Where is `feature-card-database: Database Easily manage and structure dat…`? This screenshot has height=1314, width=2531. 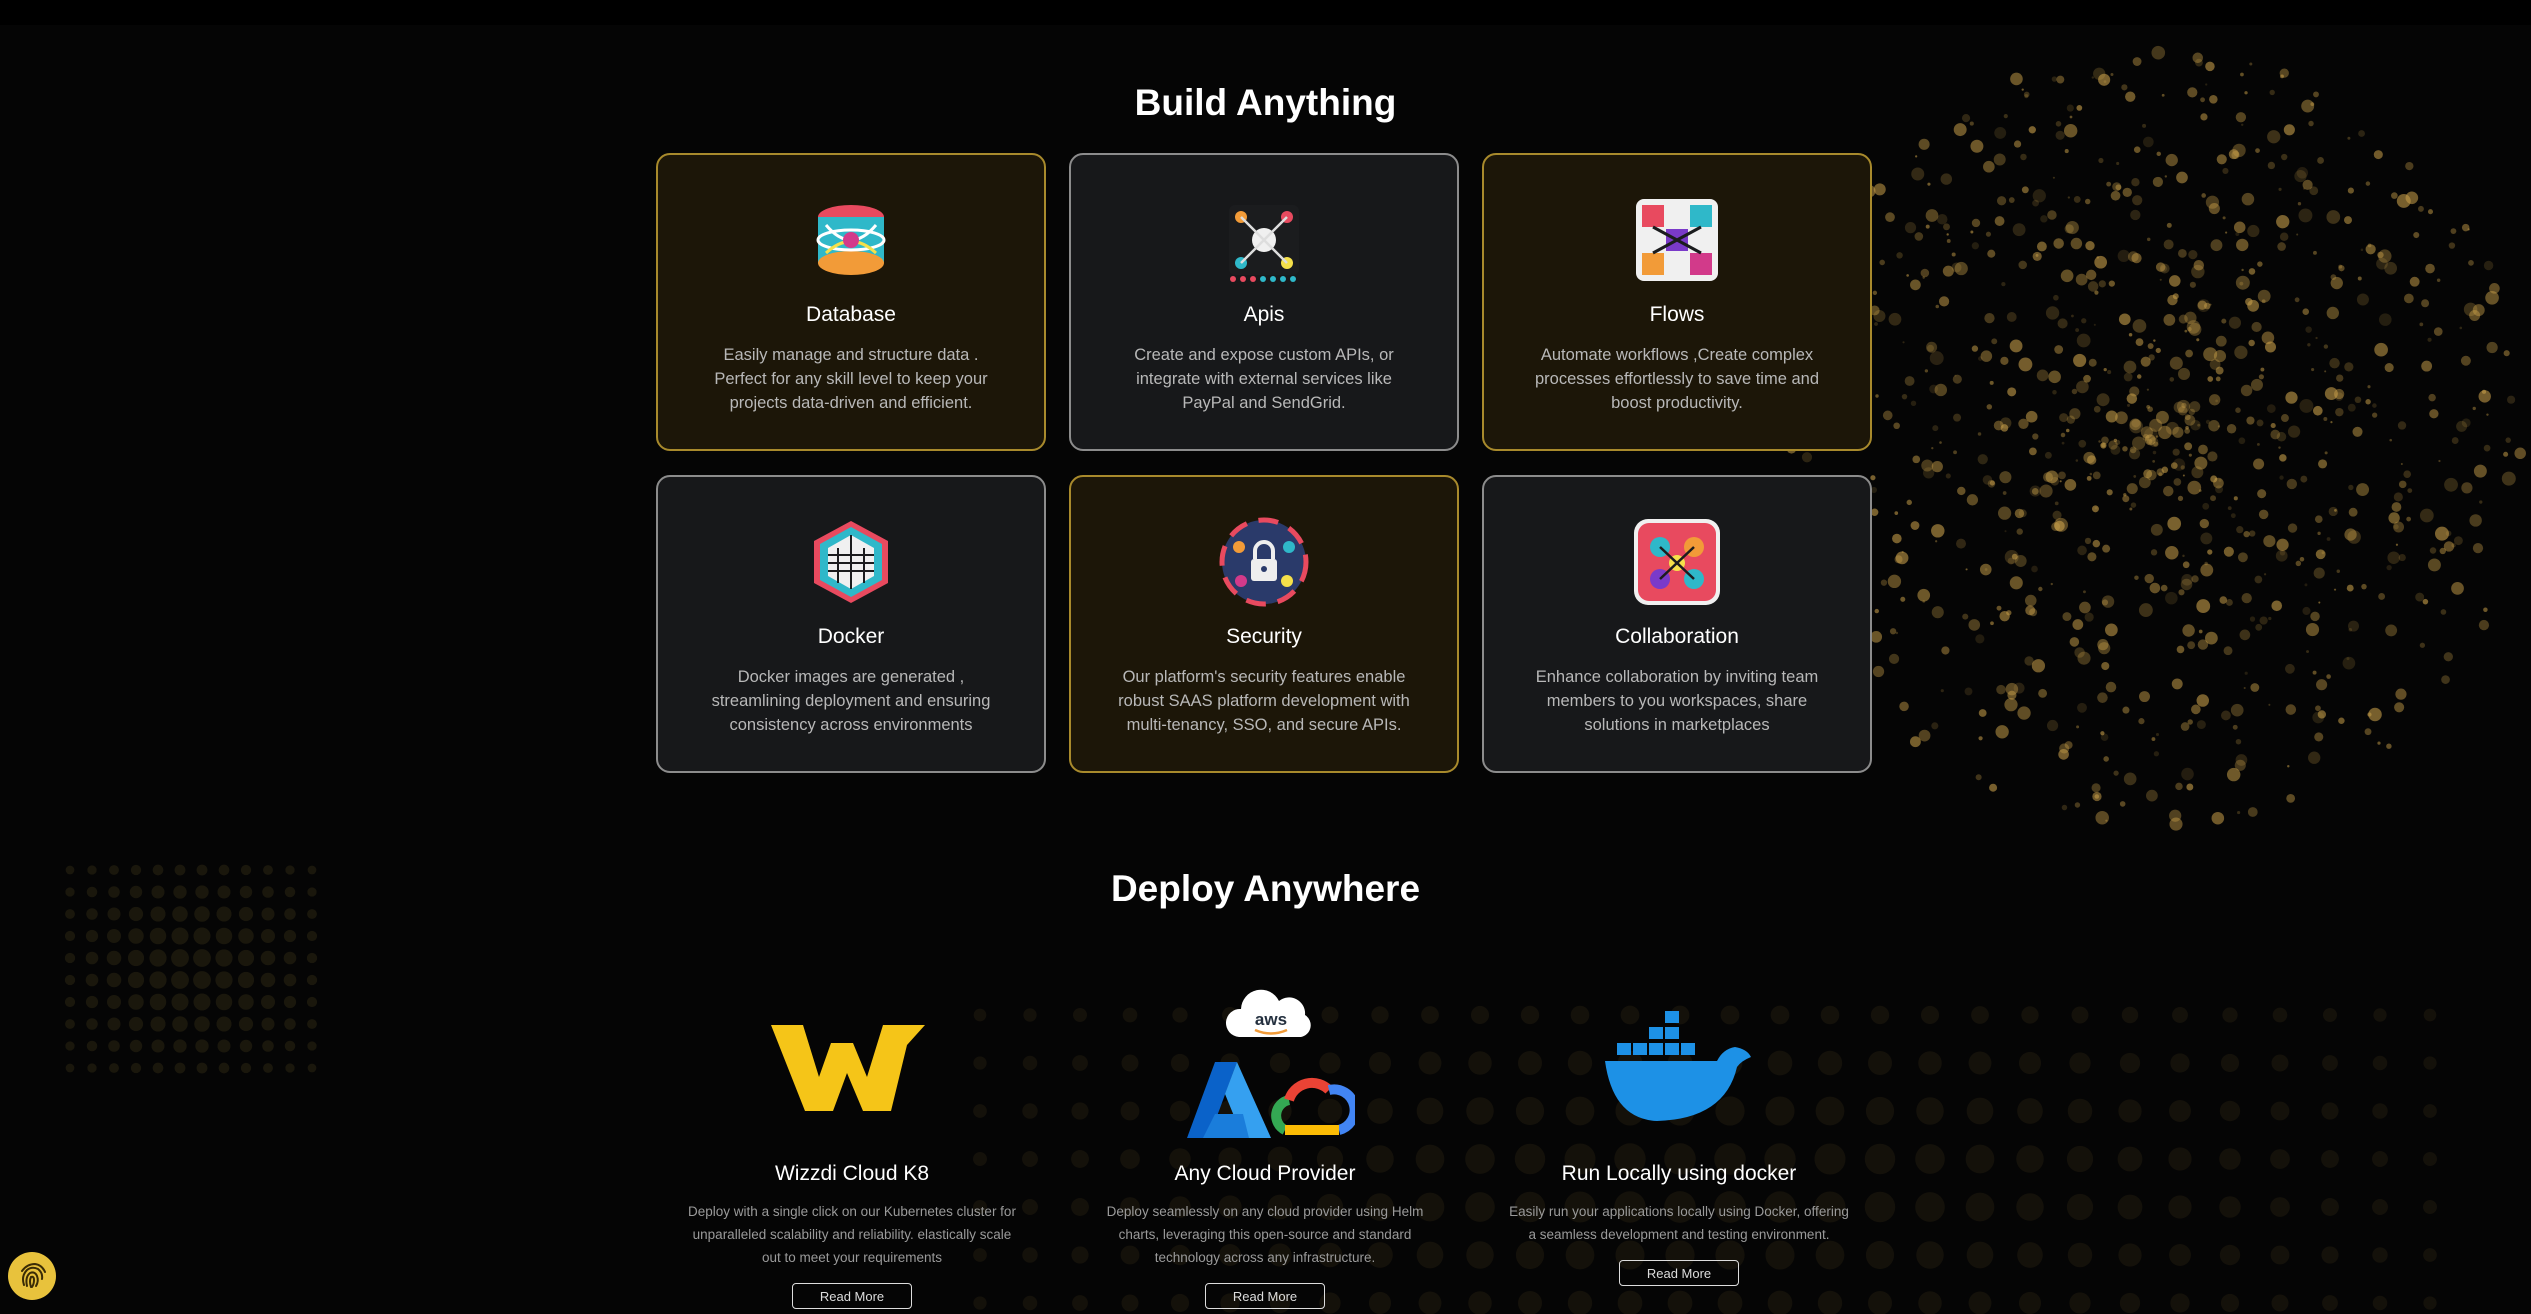 feature-card-database: Database Easily manage and structure dat… is located at coordinates (851, 302).